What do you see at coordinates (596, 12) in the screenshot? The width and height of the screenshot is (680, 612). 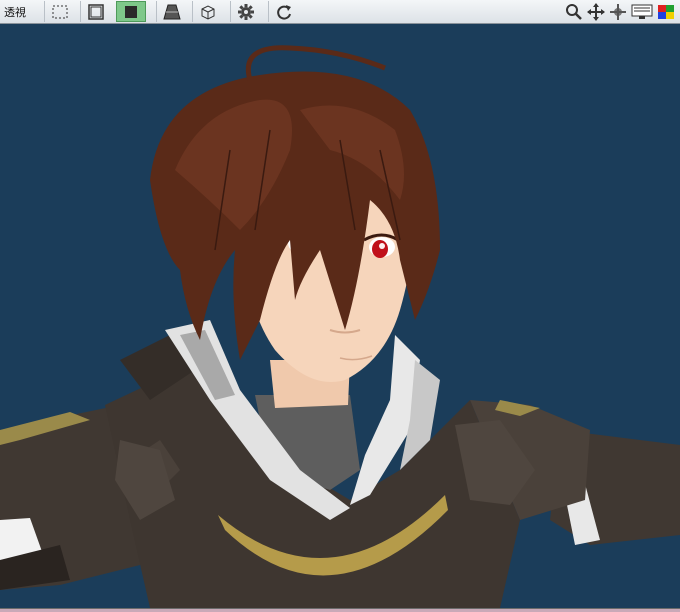 I see `pan-icon` at bounding box center [596, 12].